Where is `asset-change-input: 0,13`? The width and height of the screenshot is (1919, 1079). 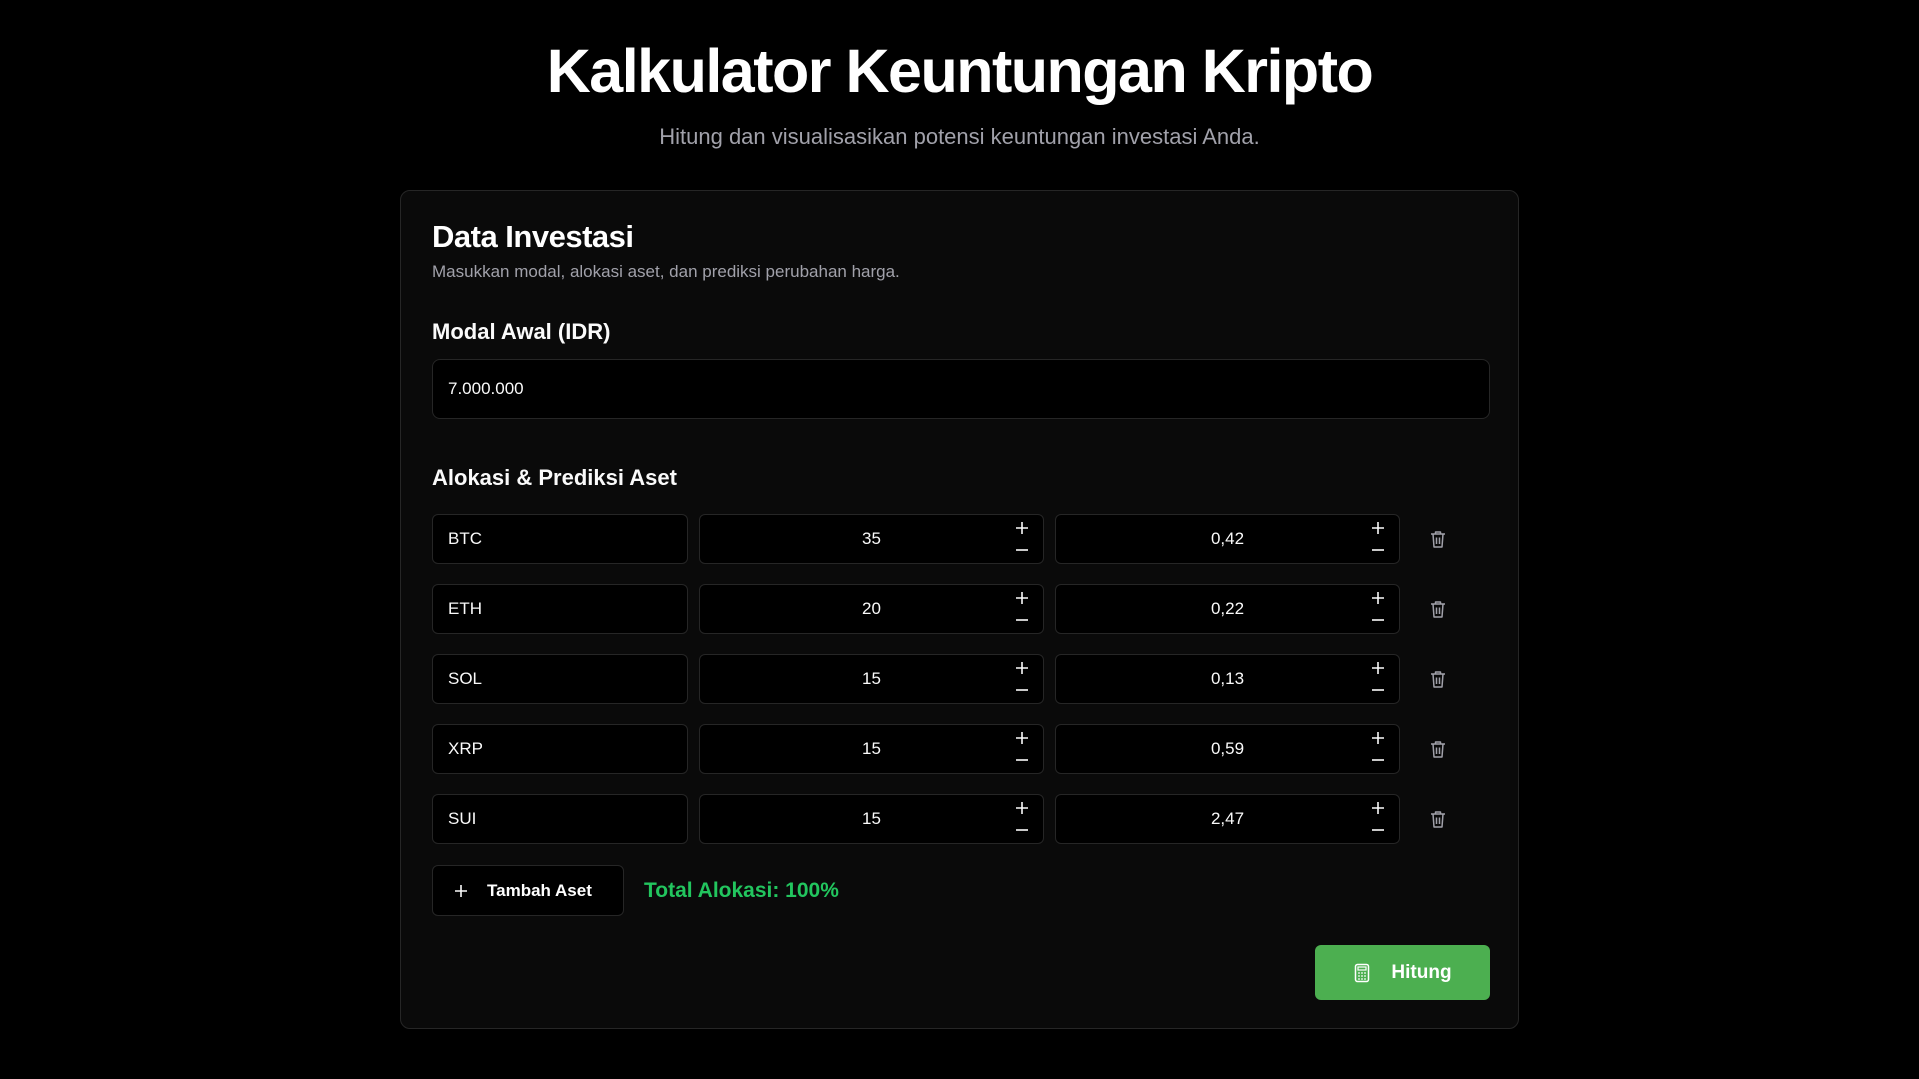 asset-change-input: 0,13 is located at coordinates (1227, 679).